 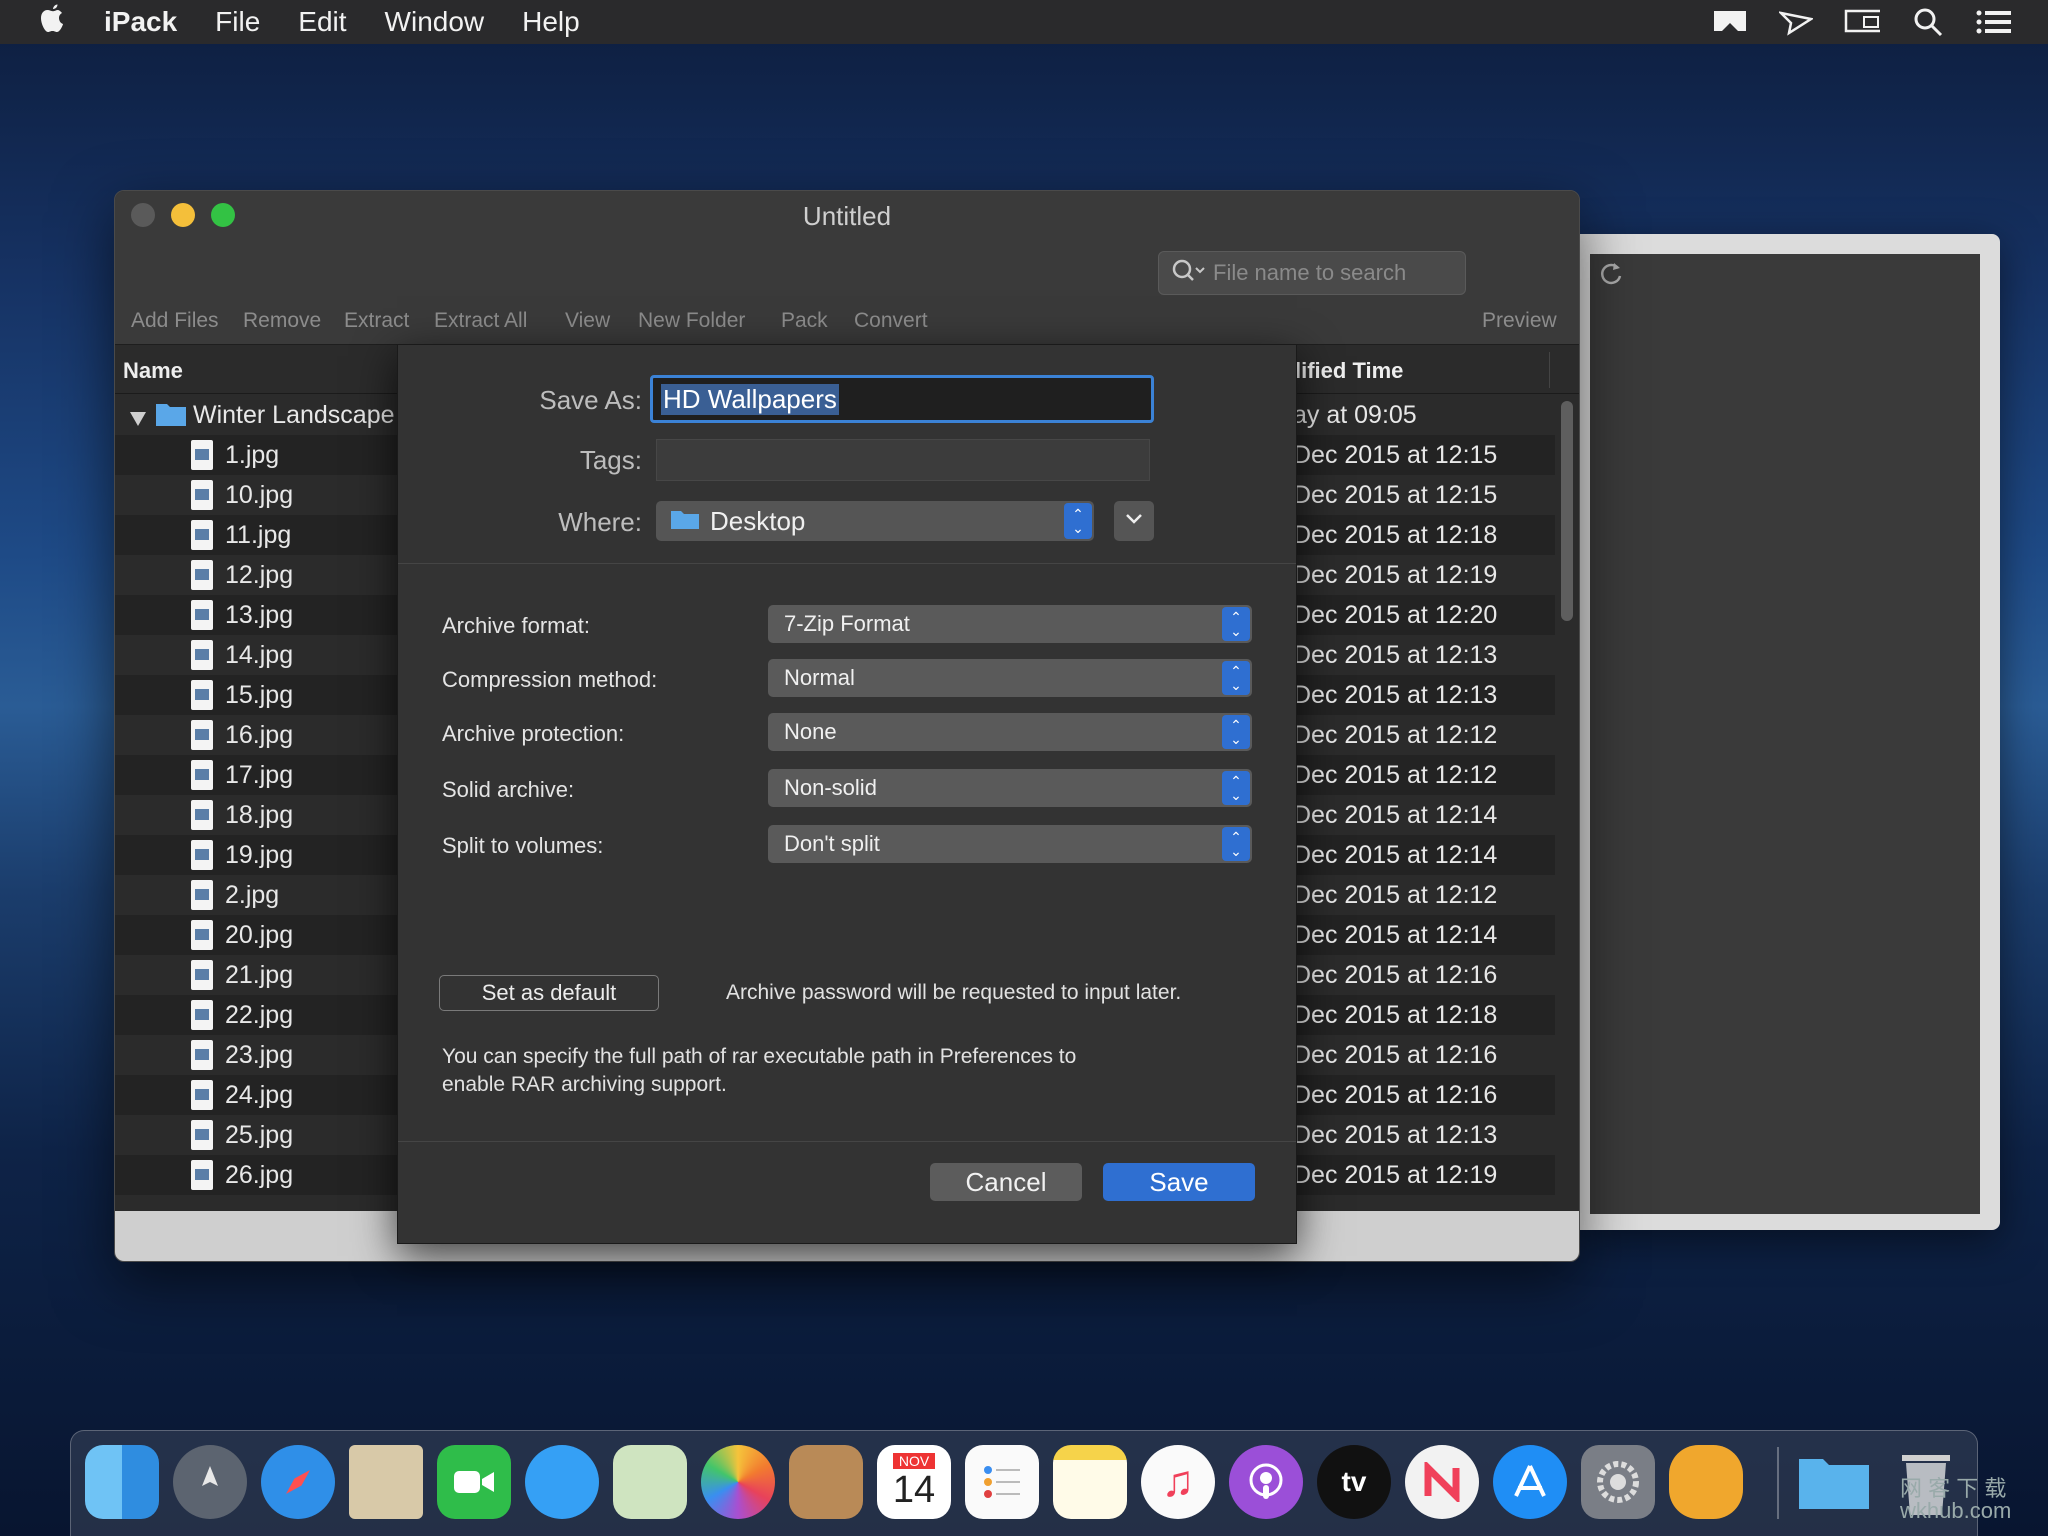 What do you see at coordinates (914, 1482) in the screenshot?
I see `calendar-icon: NOV 14` at bounding box center [914, 1482].